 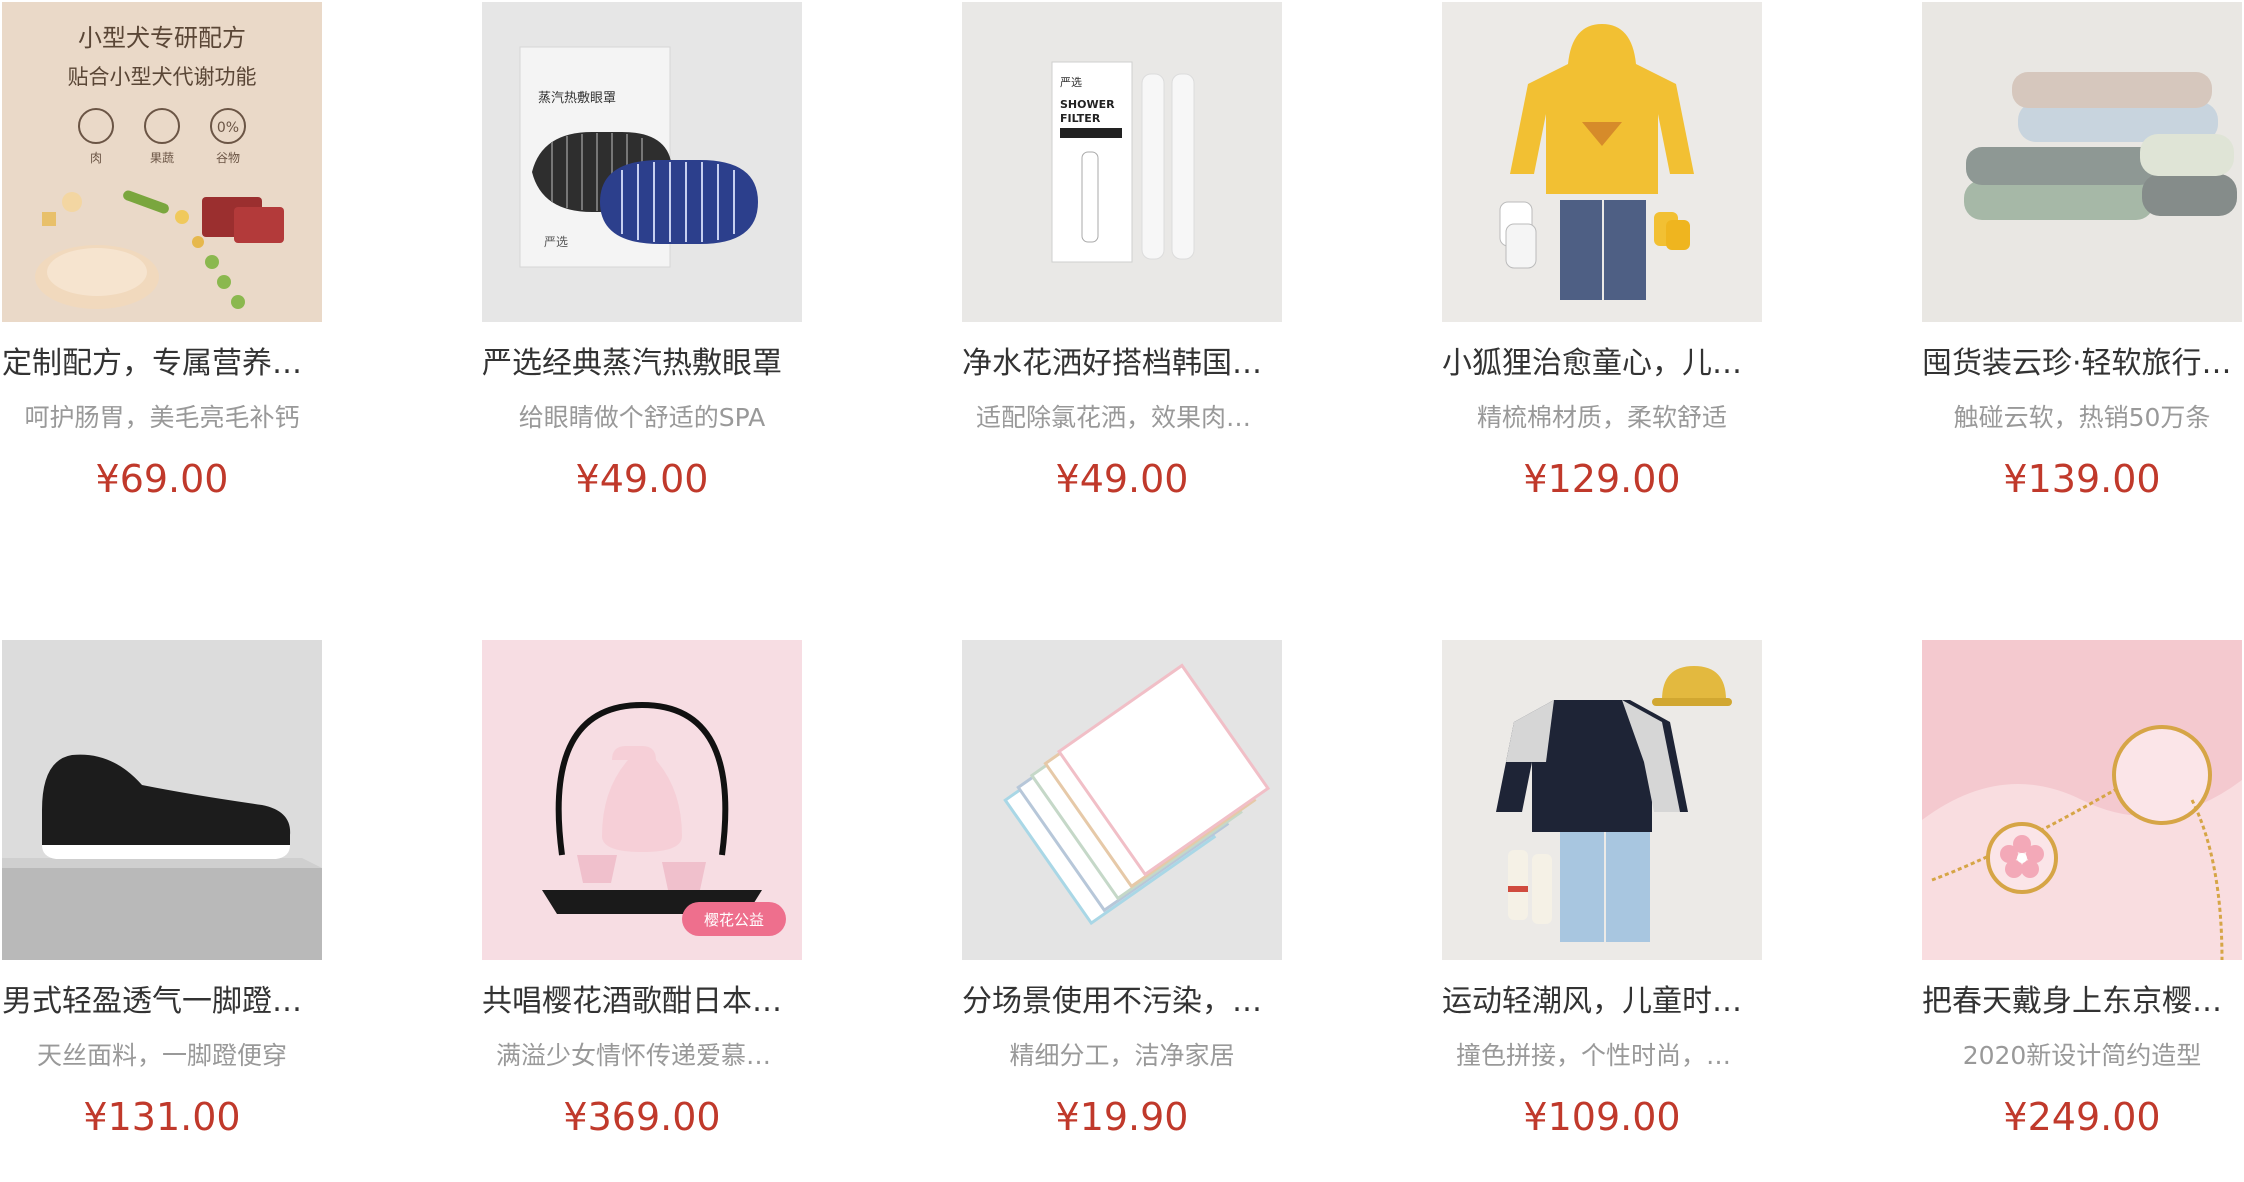 I want to click on svg-text: 谷物, so click(x=228, y=158).